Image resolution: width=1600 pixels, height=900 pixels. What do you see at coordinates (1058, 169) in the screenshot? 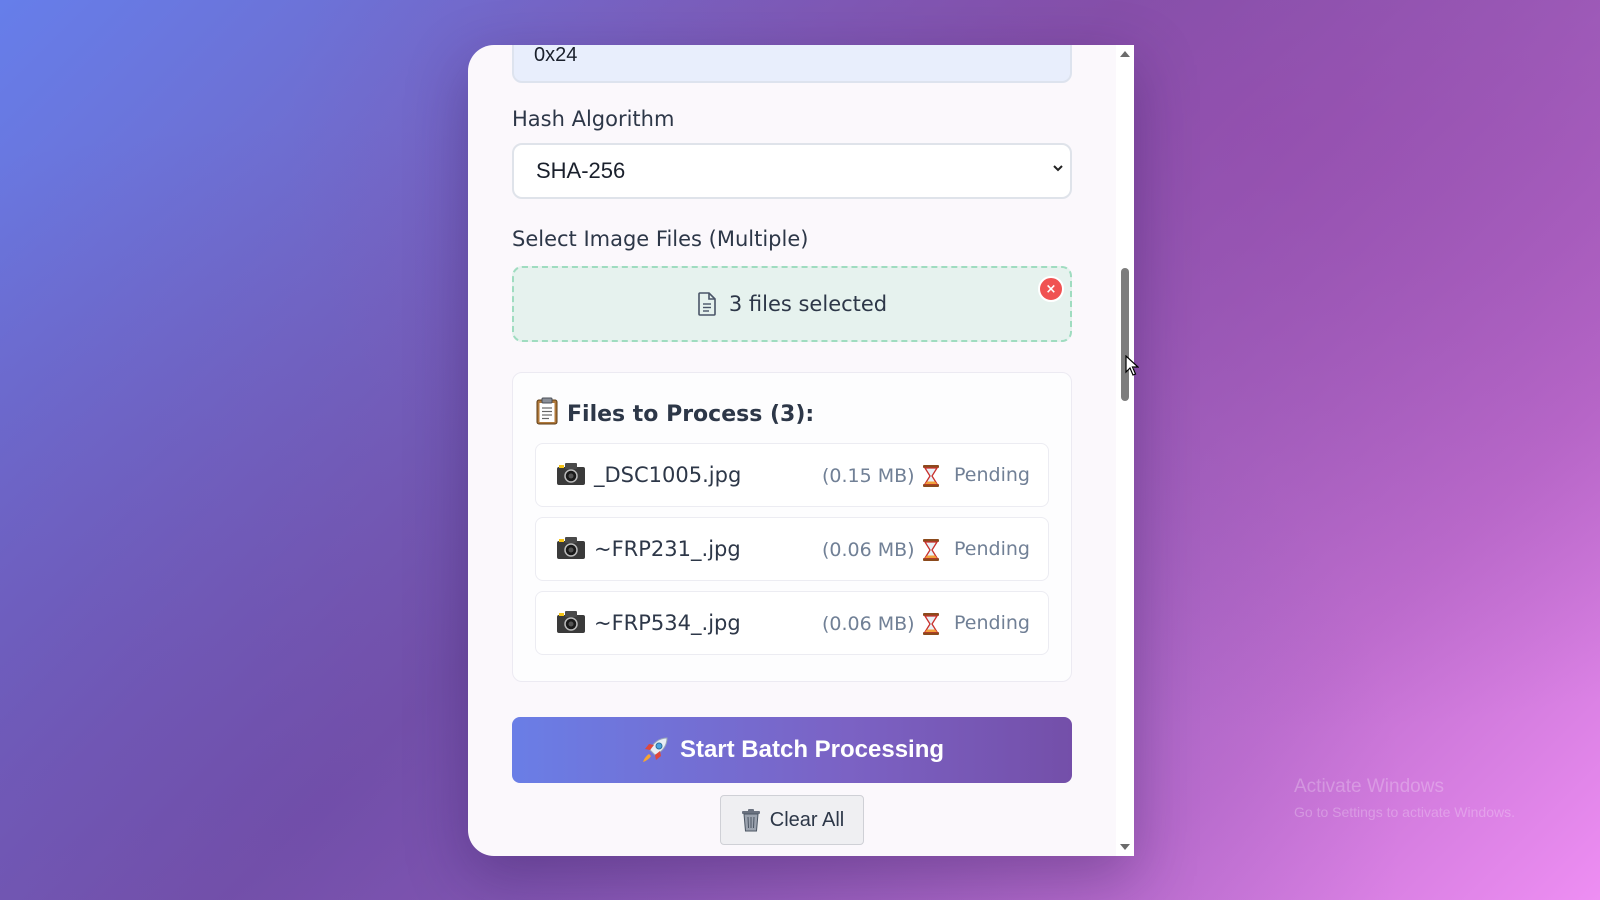
I see `chevron-down-icon` at bounding box center [1058, 169].